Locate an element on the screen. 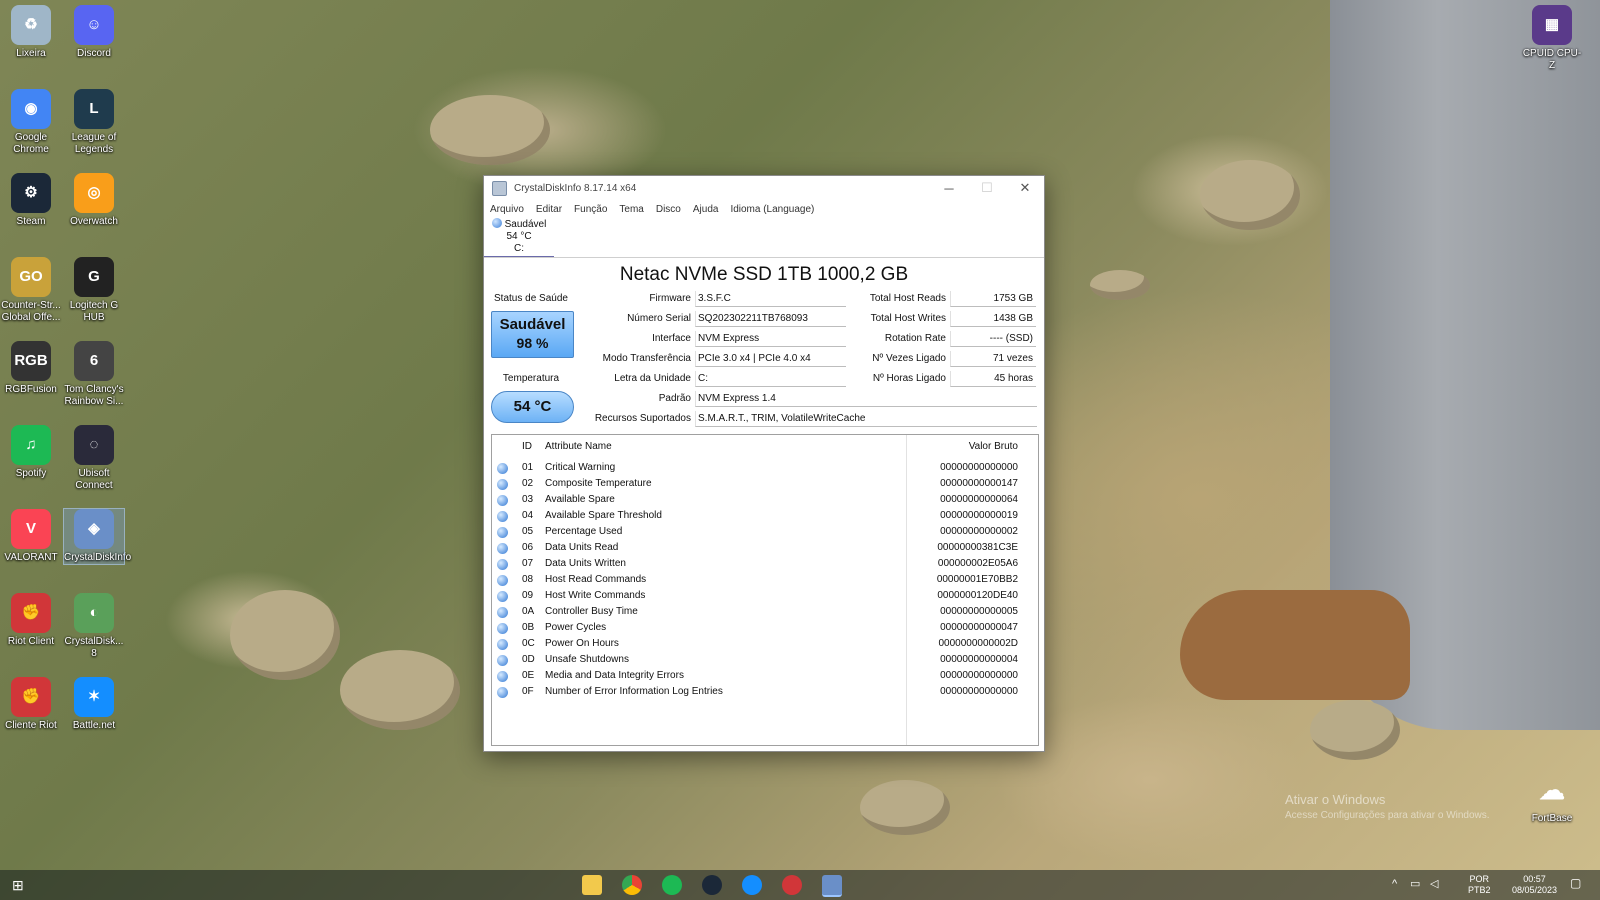 Image resolution: width=1600 pixels, height=900 pixels. steam-icon is located at coordinates (712, 885).